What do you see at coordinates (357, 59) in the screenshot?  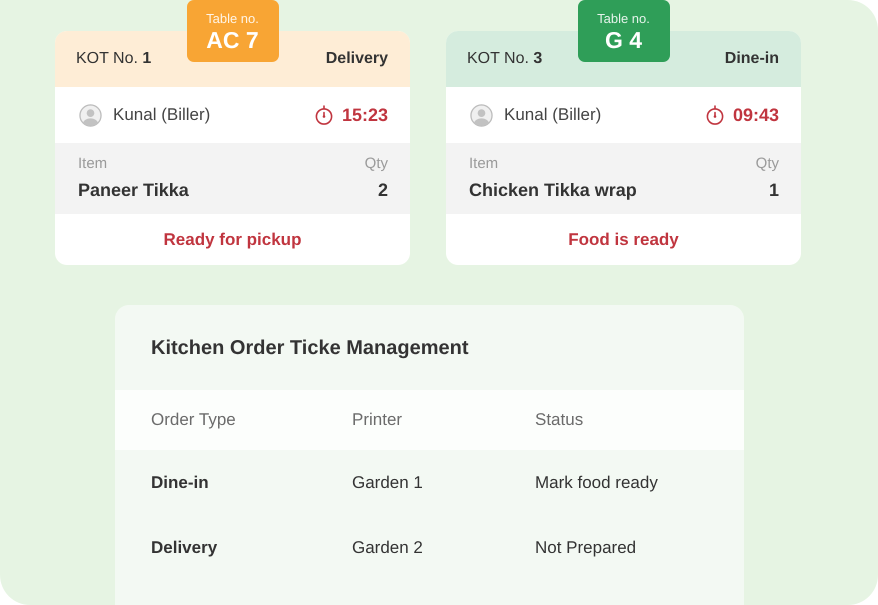 I see `order-type: Delivery` at bounding box center [357, 59].